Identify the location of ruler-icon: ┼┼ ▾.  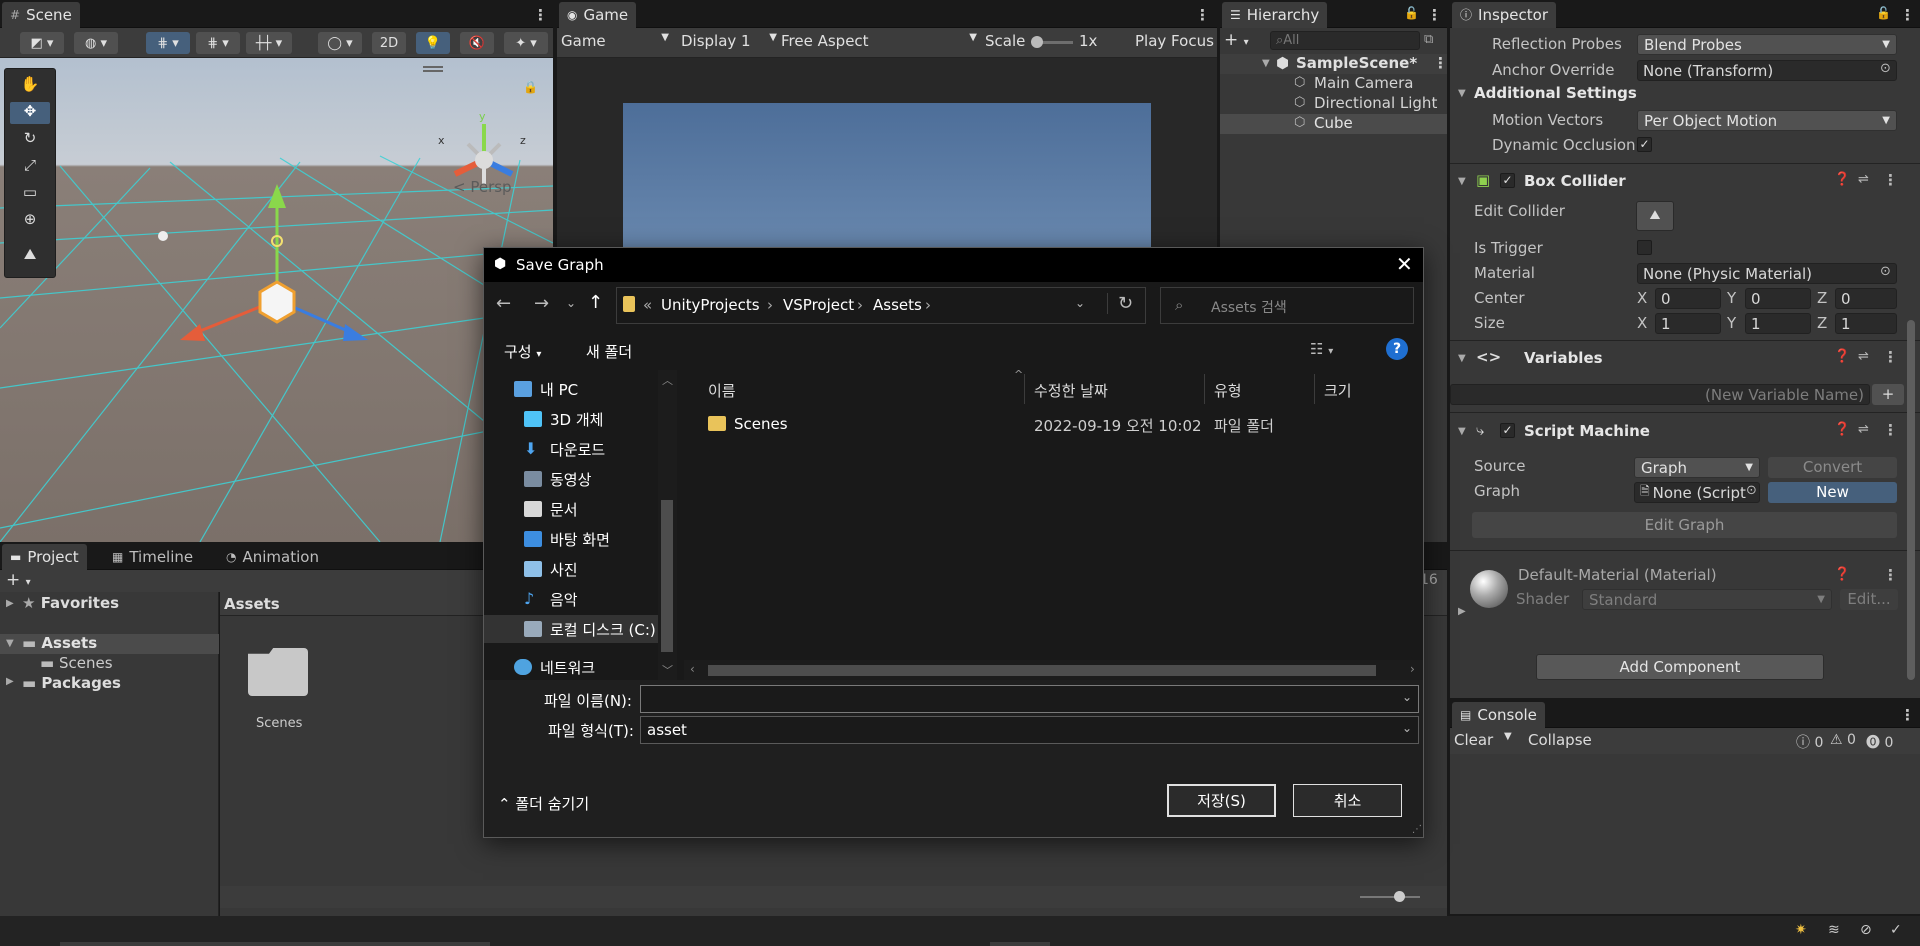
(269, 43).